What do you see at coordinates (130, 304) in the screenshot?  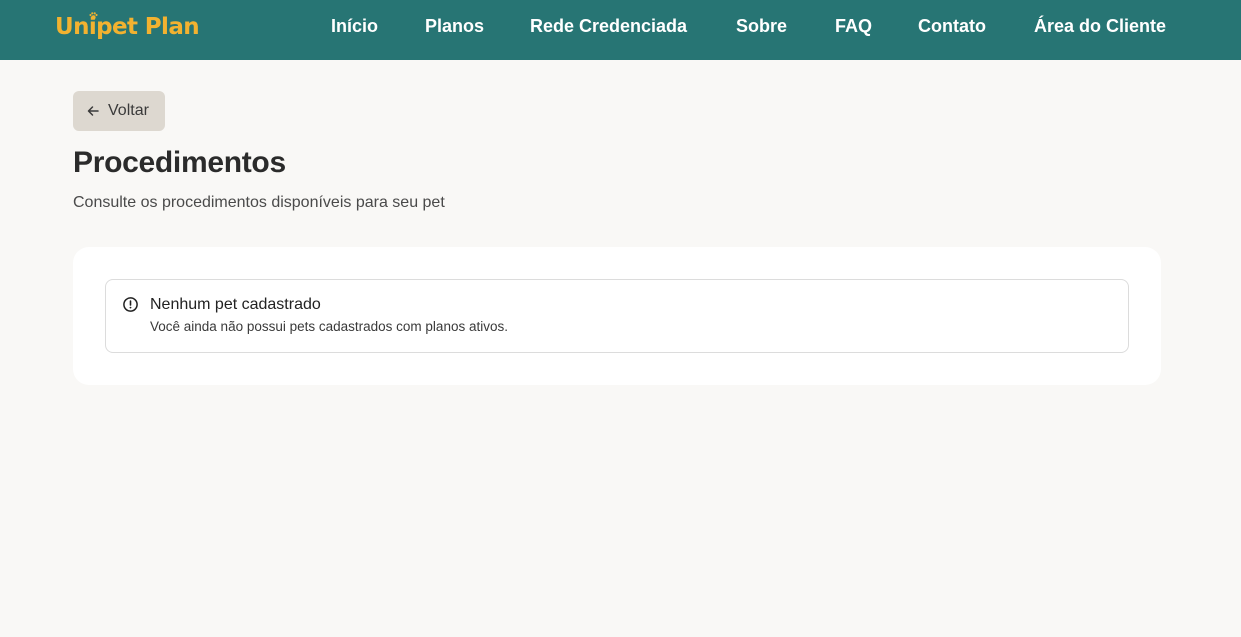 I see `alert-circle-icon` at bounding box center [130, 304].